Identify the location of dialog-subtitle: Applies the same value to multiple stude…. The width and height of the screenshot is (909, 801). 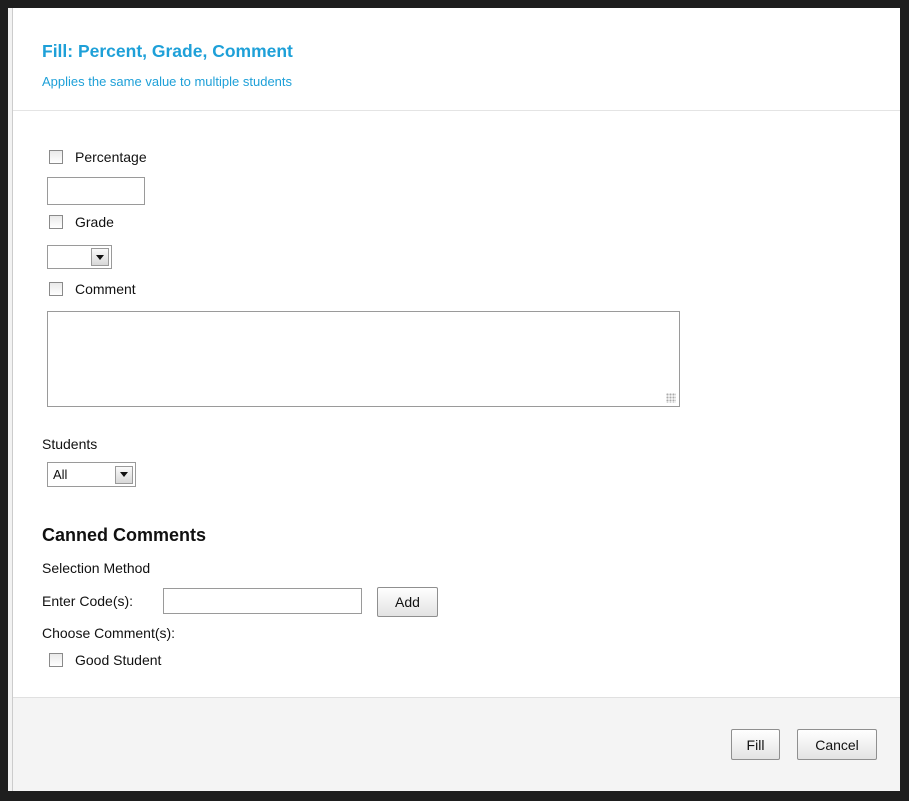
(167, 81).